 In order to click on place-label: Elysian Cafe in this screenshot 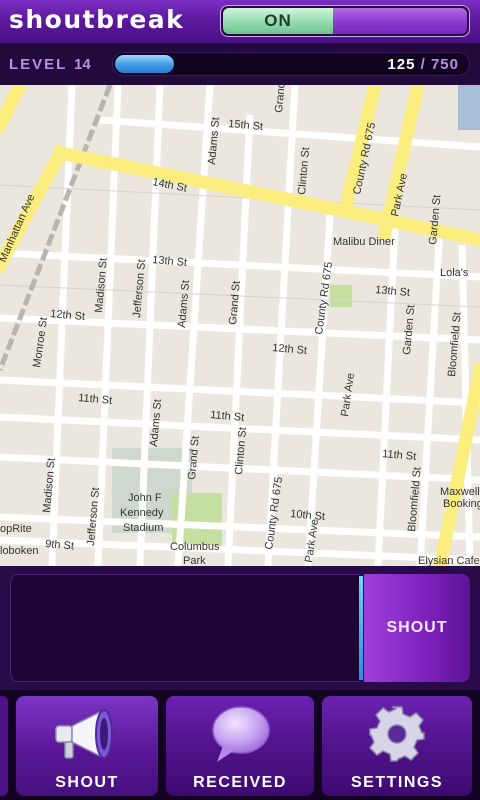, I will do `click(449, 560)`.